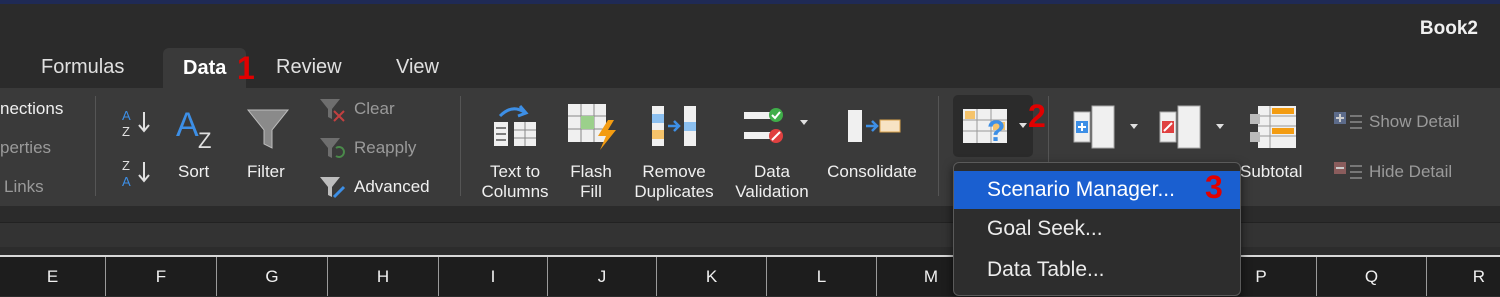  Describe the element at coordinates (712, 276) in the screenshot. I see `column-header-k: K` at that location.